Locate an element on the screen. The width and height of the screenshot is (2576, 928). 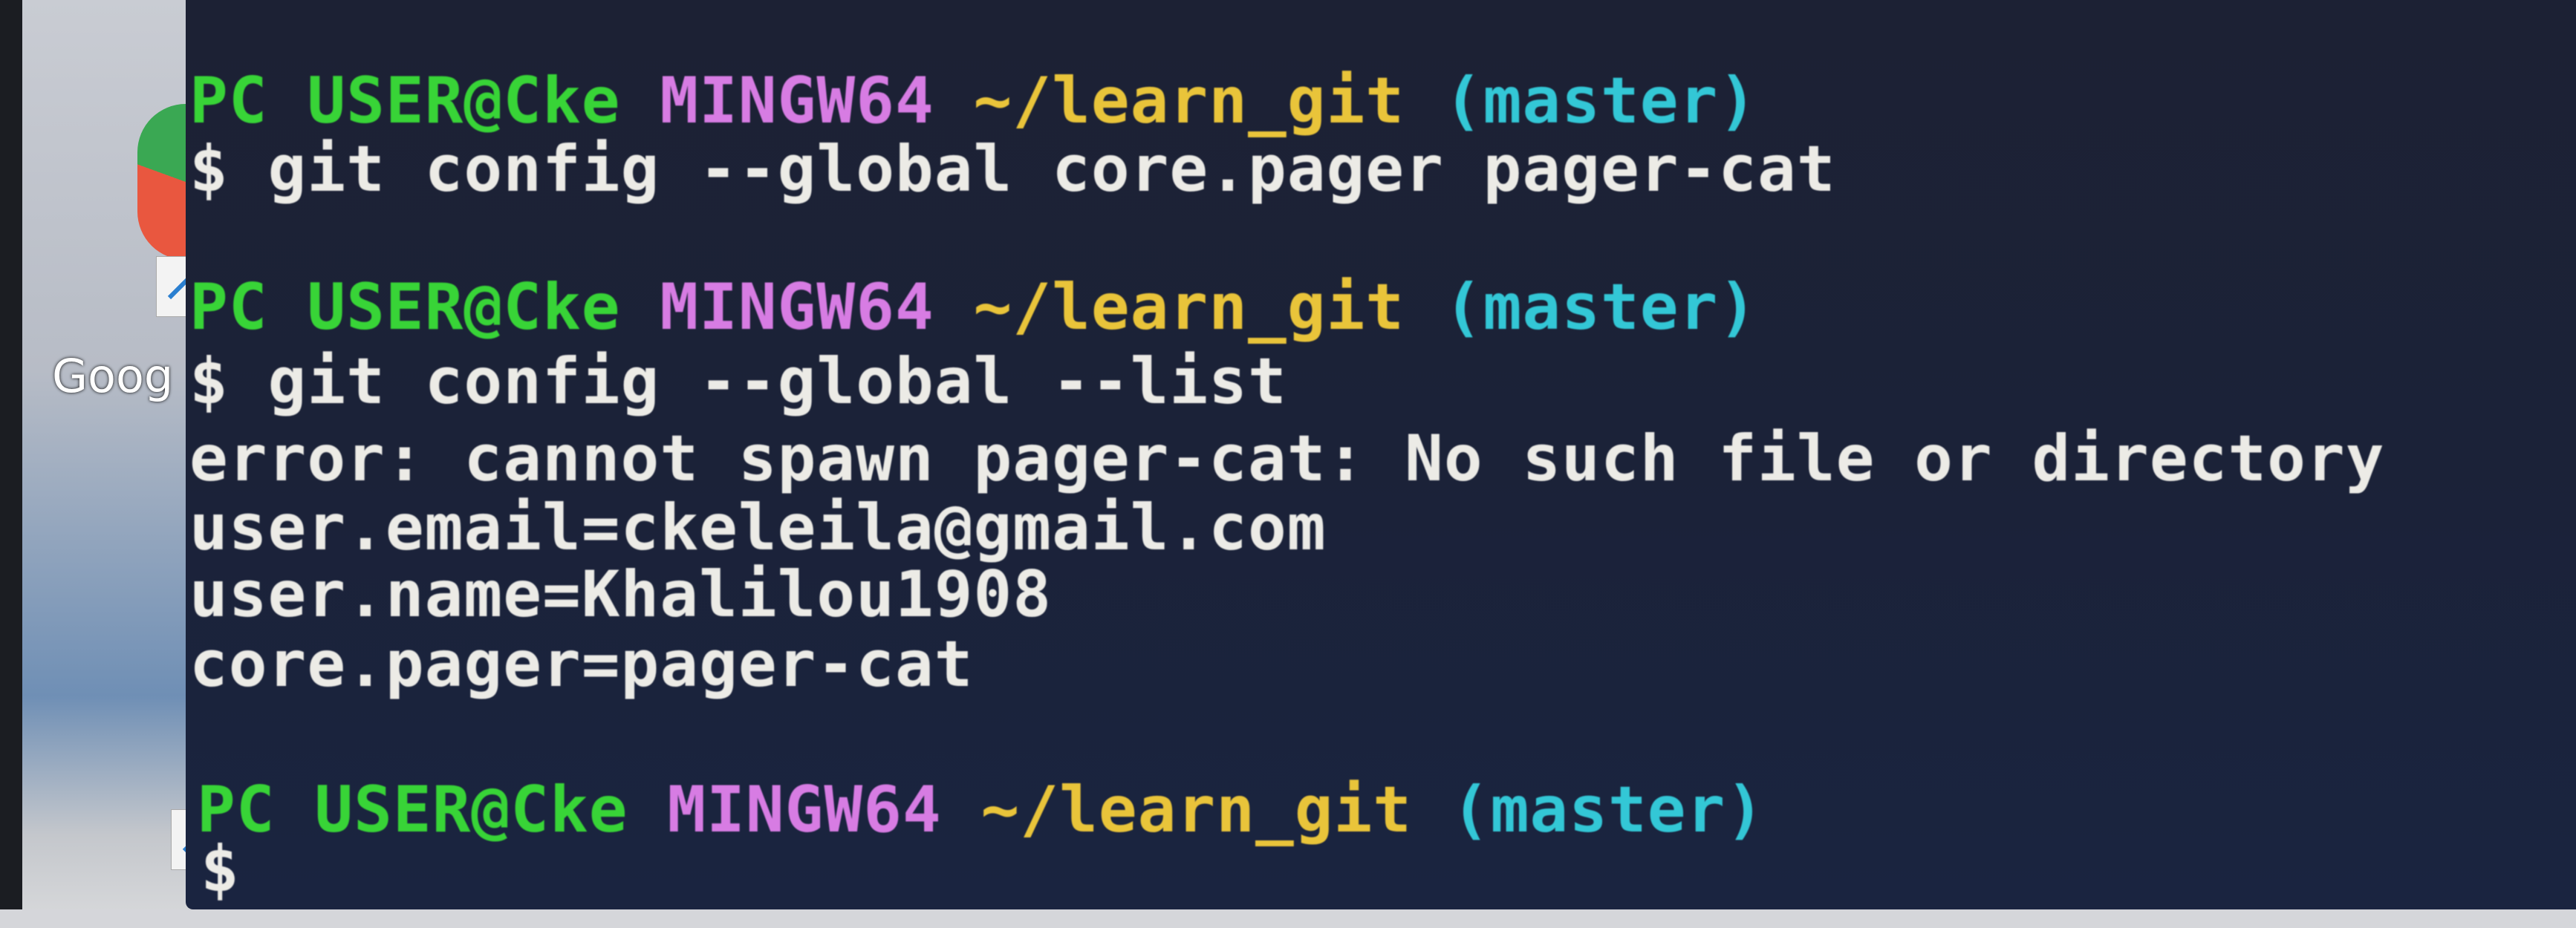
output-line: core.pager=pager-cat is located at coordinates (581, 664).